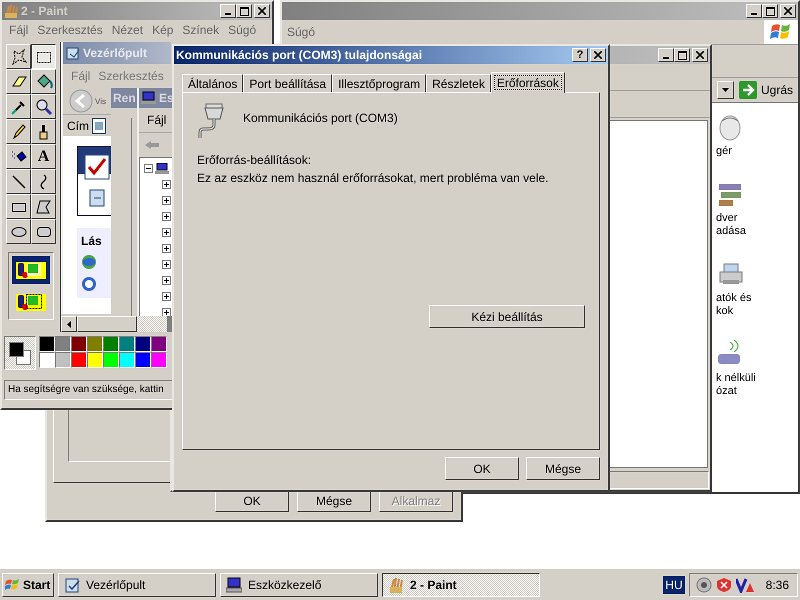 Image resolution: width=800 pixels, height=600 pixels. What do you see at coordinates (137, 584) in the screenshot?
I see `taskbar-button: Vezérlőpult` at bounding box center [137, 584].